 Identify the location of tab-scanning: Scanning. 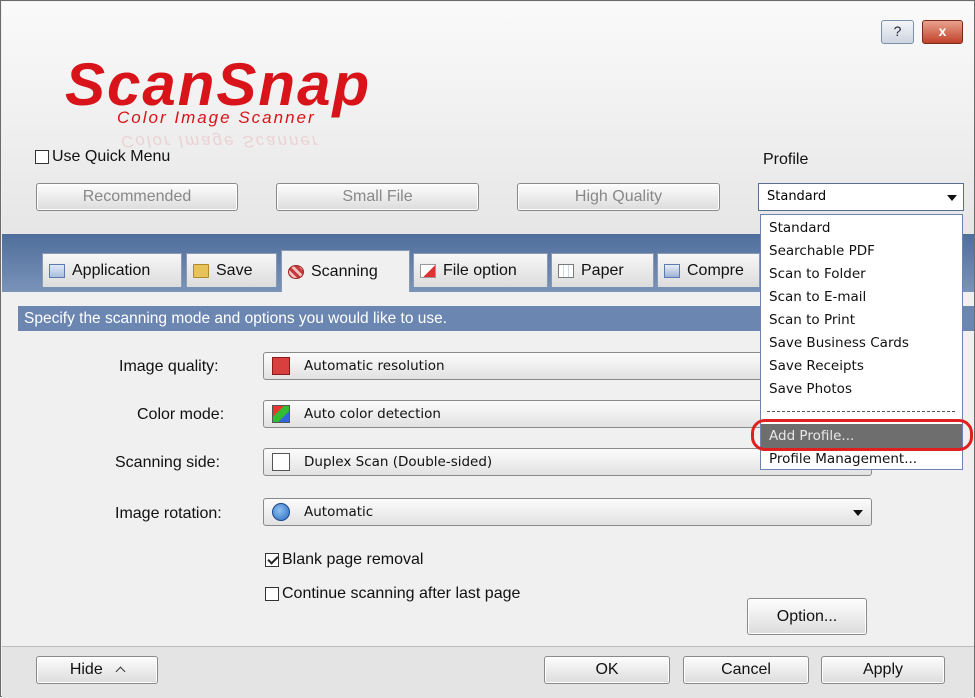
(345, 271).